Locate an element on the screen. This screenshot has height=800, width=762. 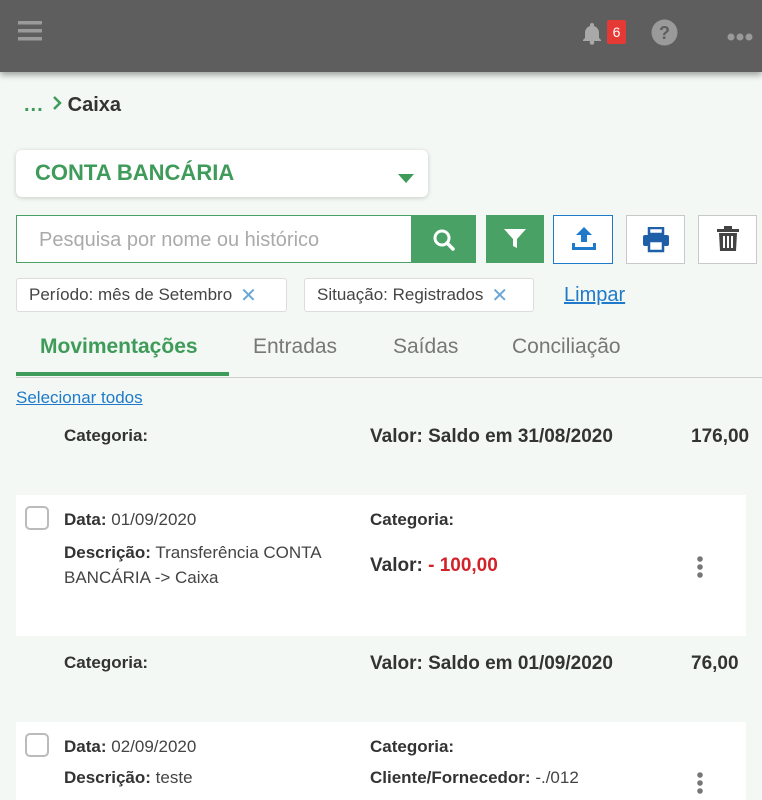
balance-label: Valor: Saldo em 01/09/2020 is located at coordinates (491, 663).